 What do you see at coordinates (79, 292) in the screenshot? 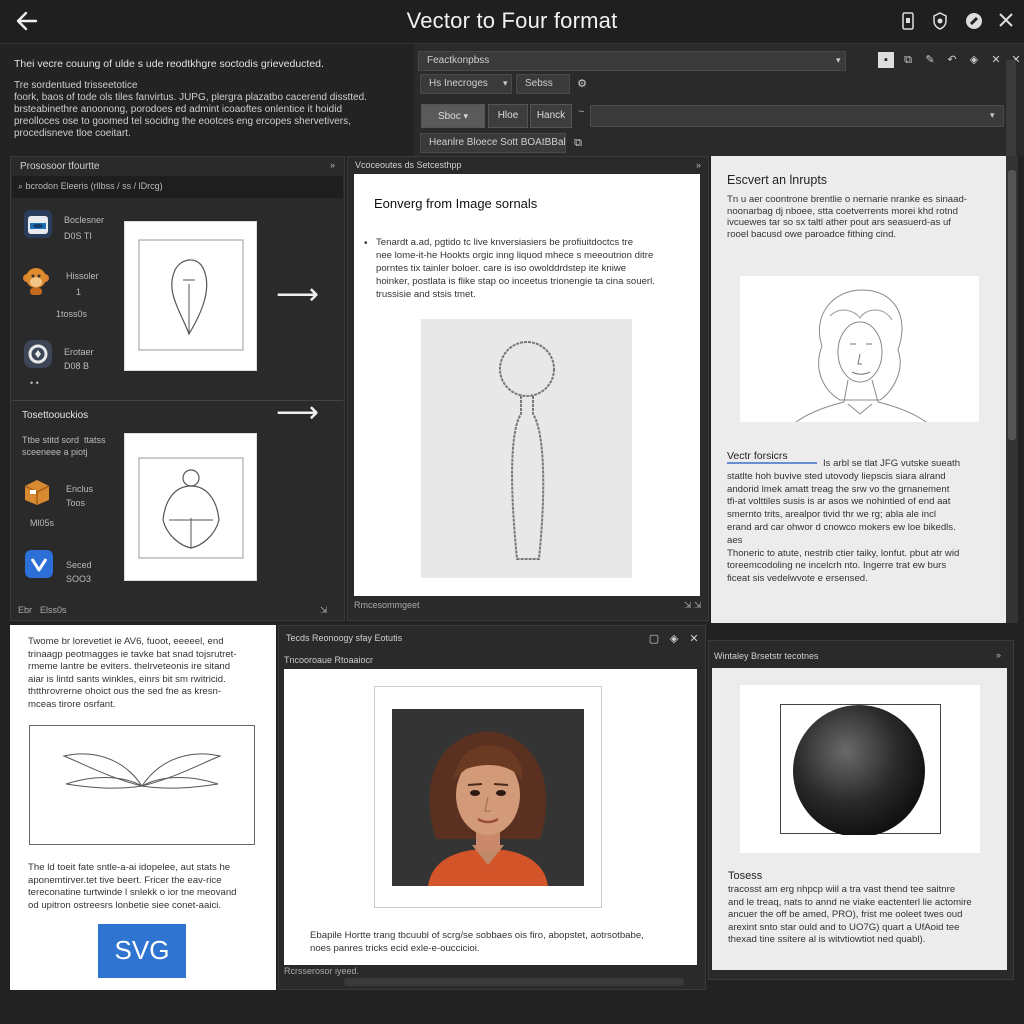
I see `item-sub: 1` at bounding box center [79, 292].